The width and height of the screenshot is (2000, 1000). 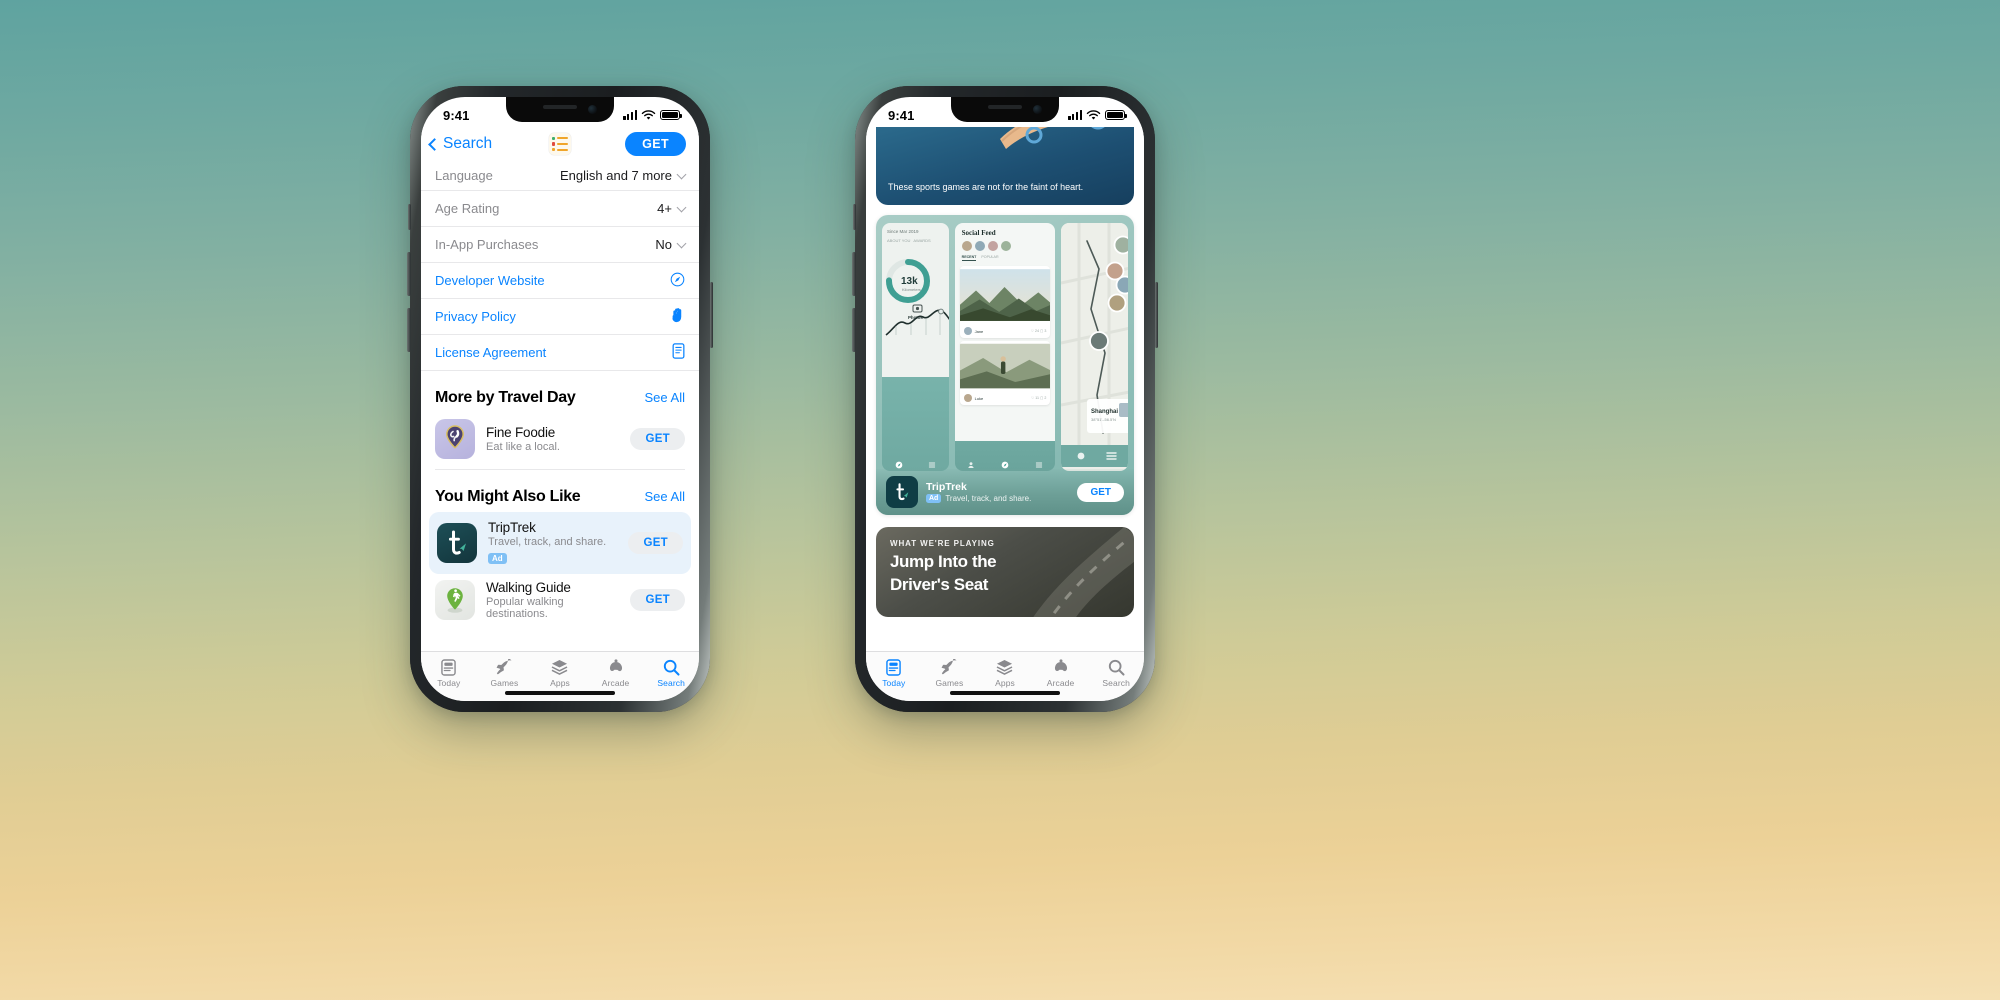 What do you see at coordinates (560, 441) in the screenshot?
I see `list-item: Fine Foodie Eat like a local. GET` at bounding box center [560, 441].